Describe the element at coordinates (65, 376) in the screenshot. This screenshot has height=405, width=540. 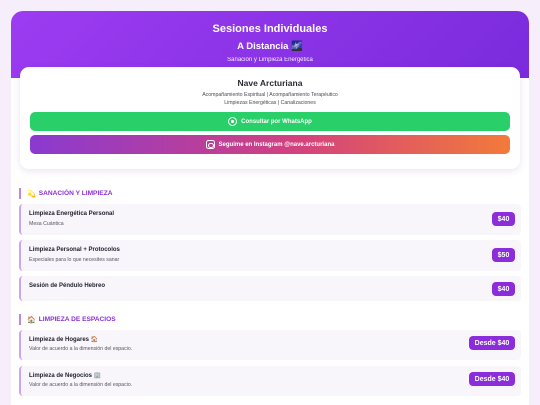
I see `service-name: Limpieza de Negocios 🏢` at that location.